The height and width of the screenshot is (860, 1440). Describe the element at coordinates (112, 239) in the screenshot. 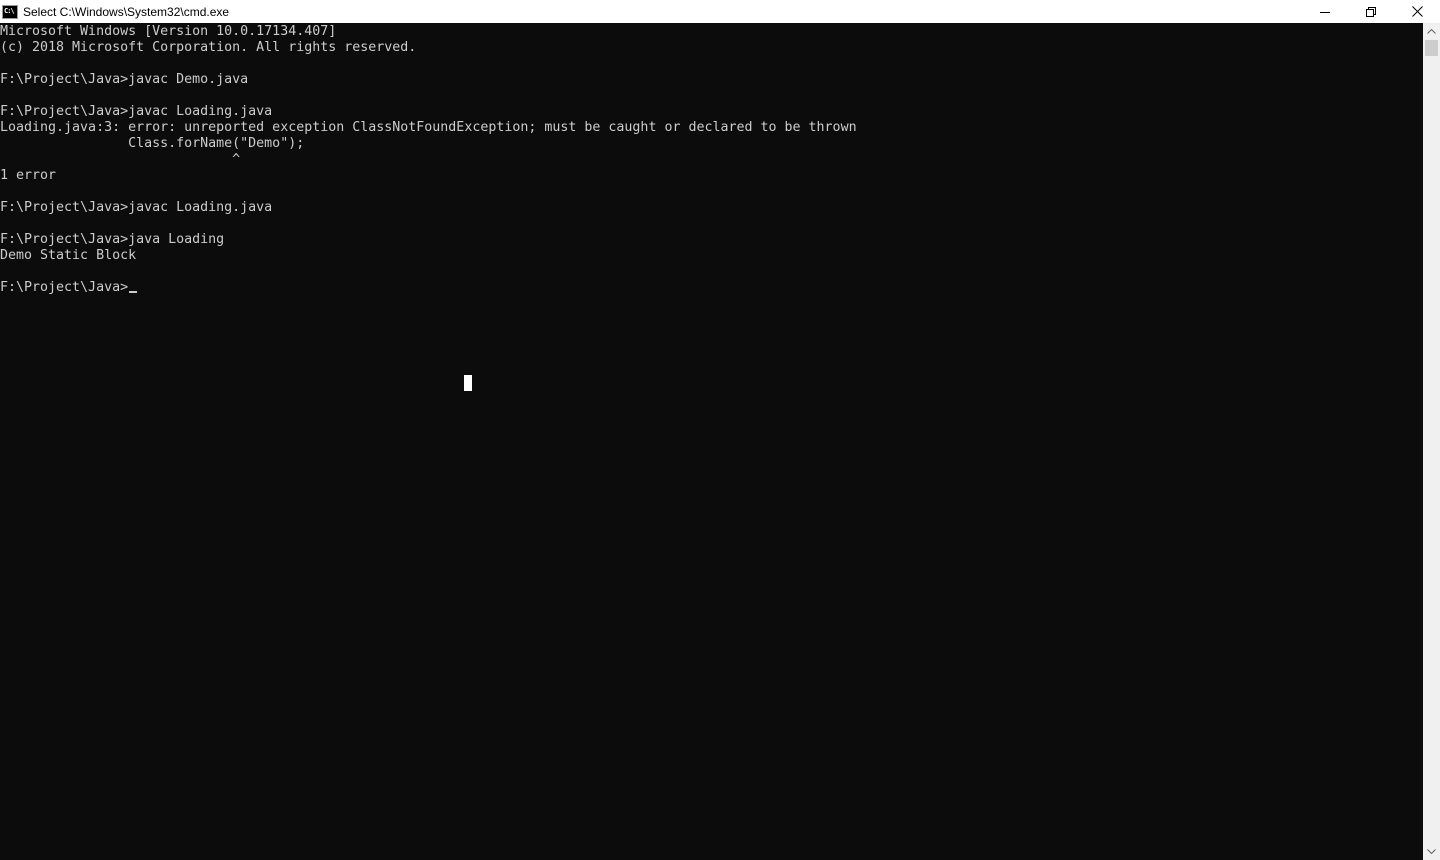

I see `console-line: F:\Project\Java>java Loading` at that location.